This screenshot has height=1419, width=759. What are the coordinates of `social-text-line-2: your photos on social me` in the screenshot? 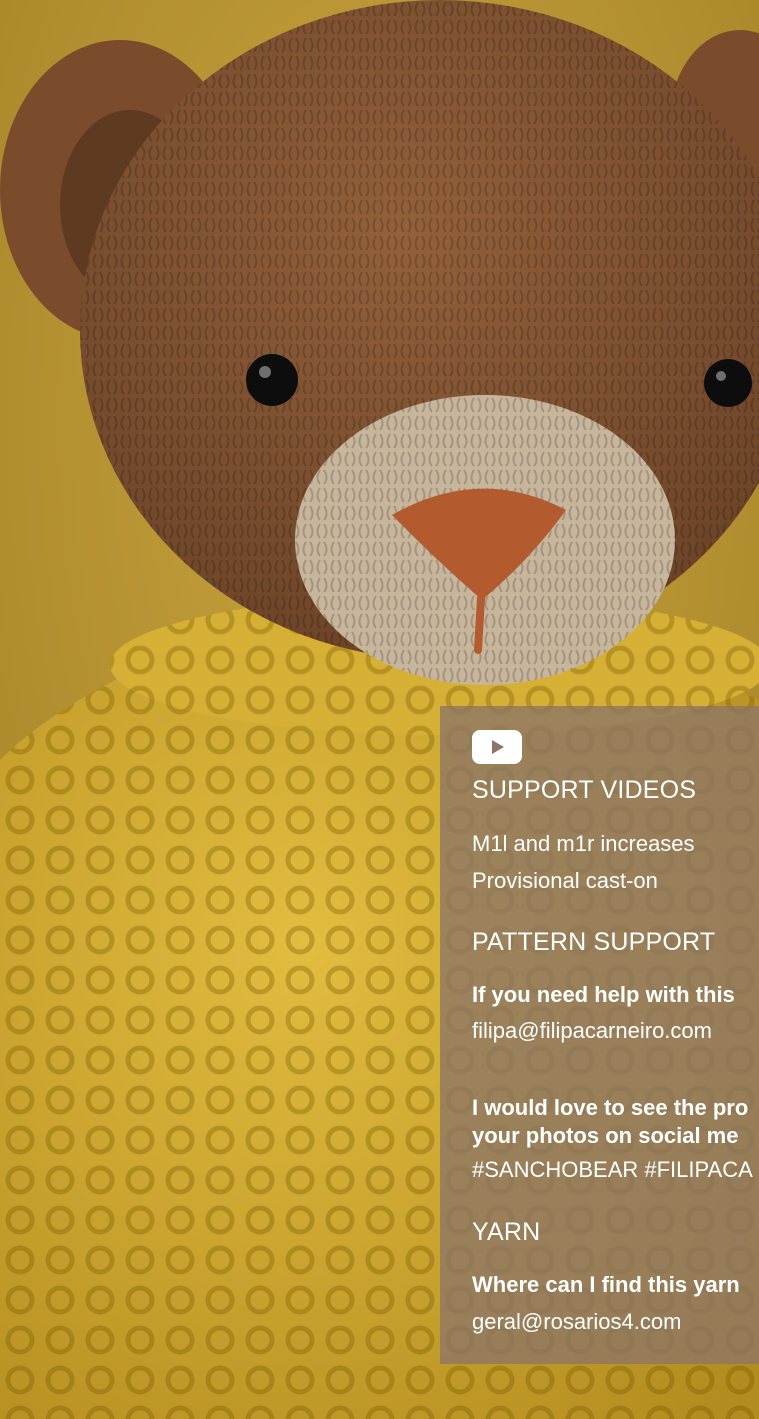 It's located at (605, 1135).